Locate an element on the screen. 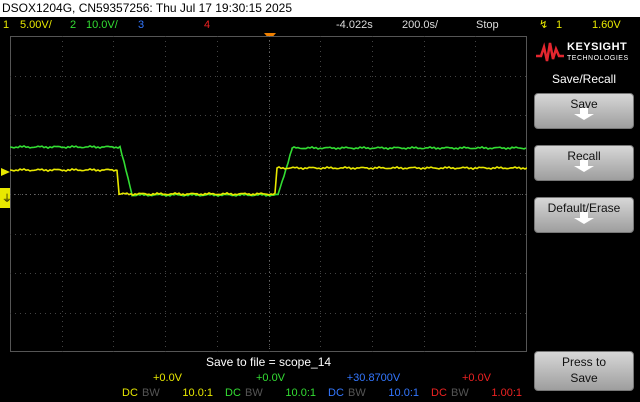 The image size is (640, 402). ch1-bw: BW is located at coordinates (151, 393).